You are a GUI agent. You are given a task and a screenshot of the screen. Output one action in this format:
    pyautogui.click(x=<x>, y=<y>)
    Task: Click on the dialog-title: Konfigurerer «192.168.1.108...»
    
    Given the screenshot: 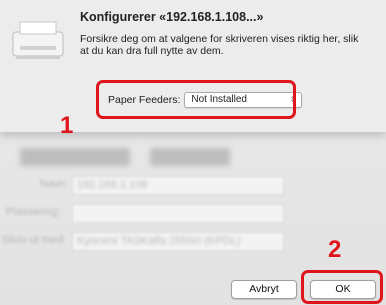 What is the action you would take?
    pyautogui.click(x=172, y=17)
    